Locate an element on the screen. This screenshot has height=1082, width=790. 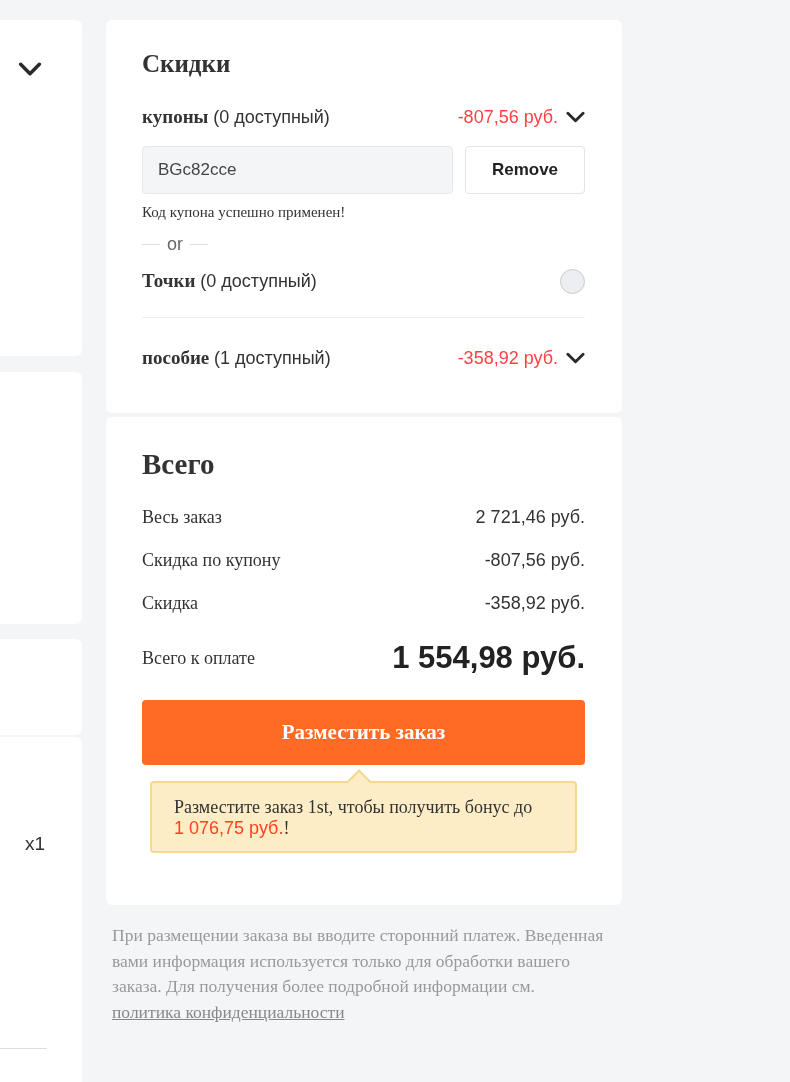
quantity-text: x1 is located at coordinates (34, 844).